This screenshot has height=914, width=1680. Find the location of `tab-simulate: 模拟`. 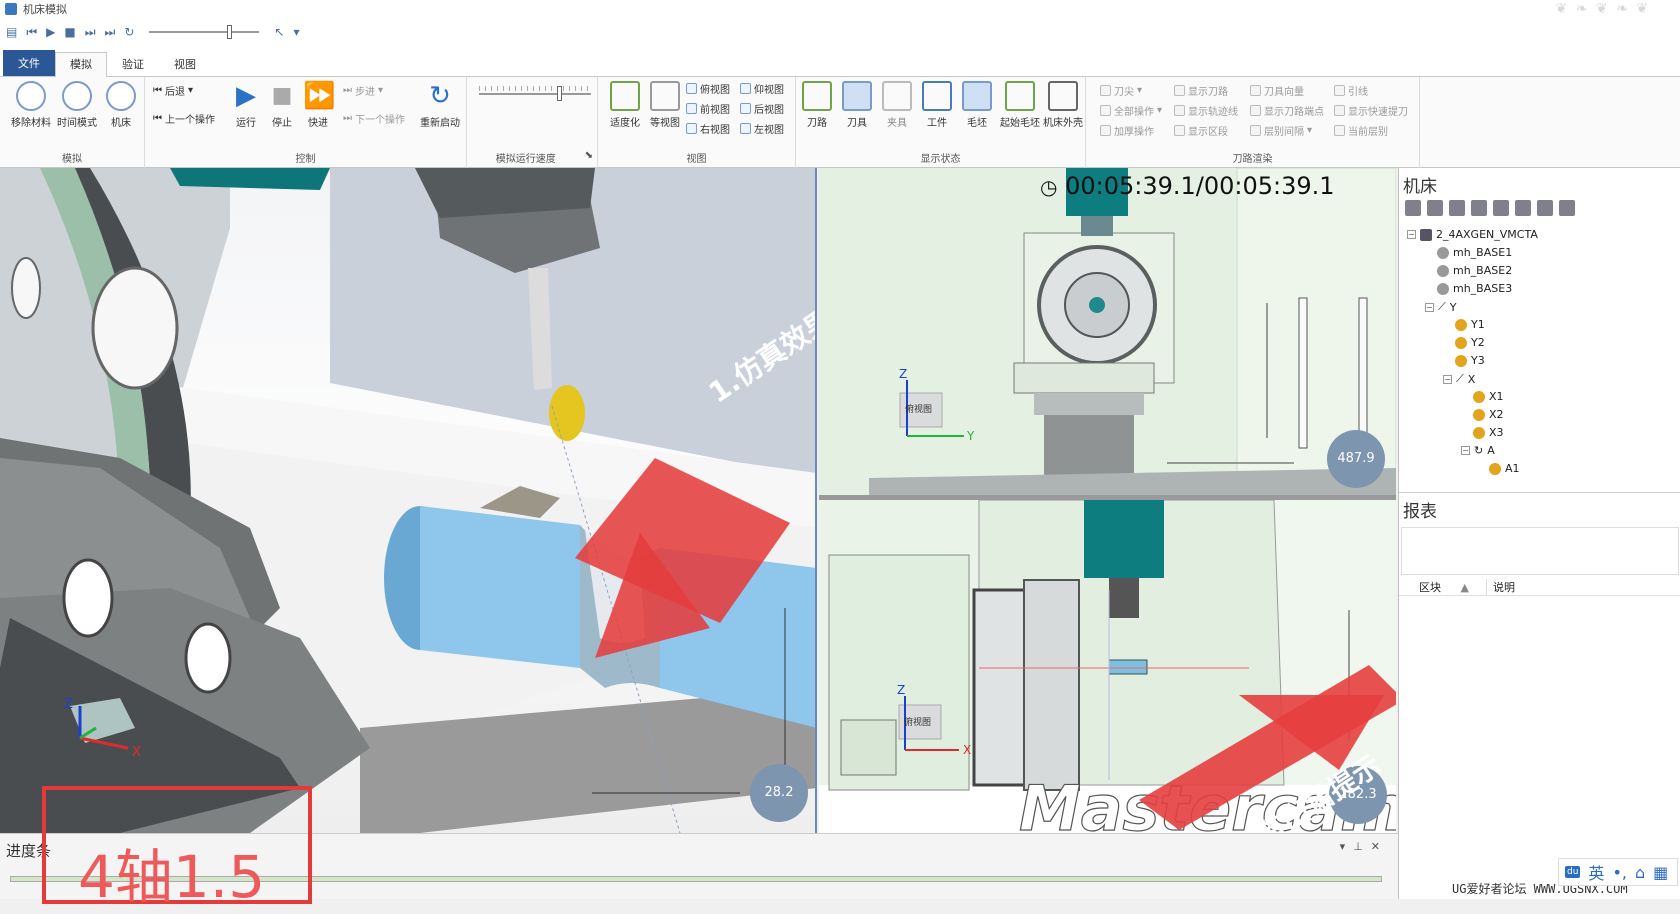

tab-simulate: 模拟 is located at coordinates (81, 64).